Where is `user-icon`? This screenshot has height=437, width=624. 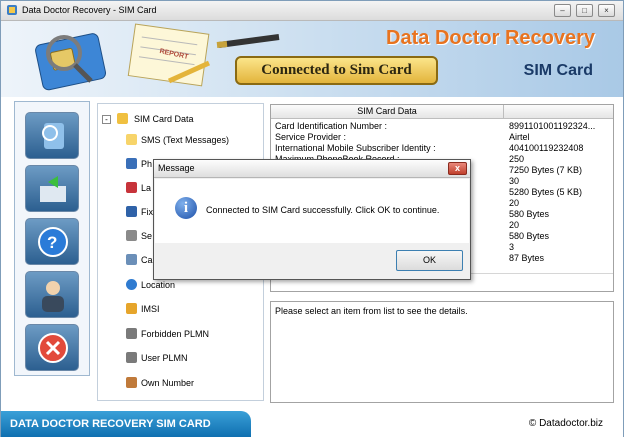
user-icon is located at coordinates (53, 296).